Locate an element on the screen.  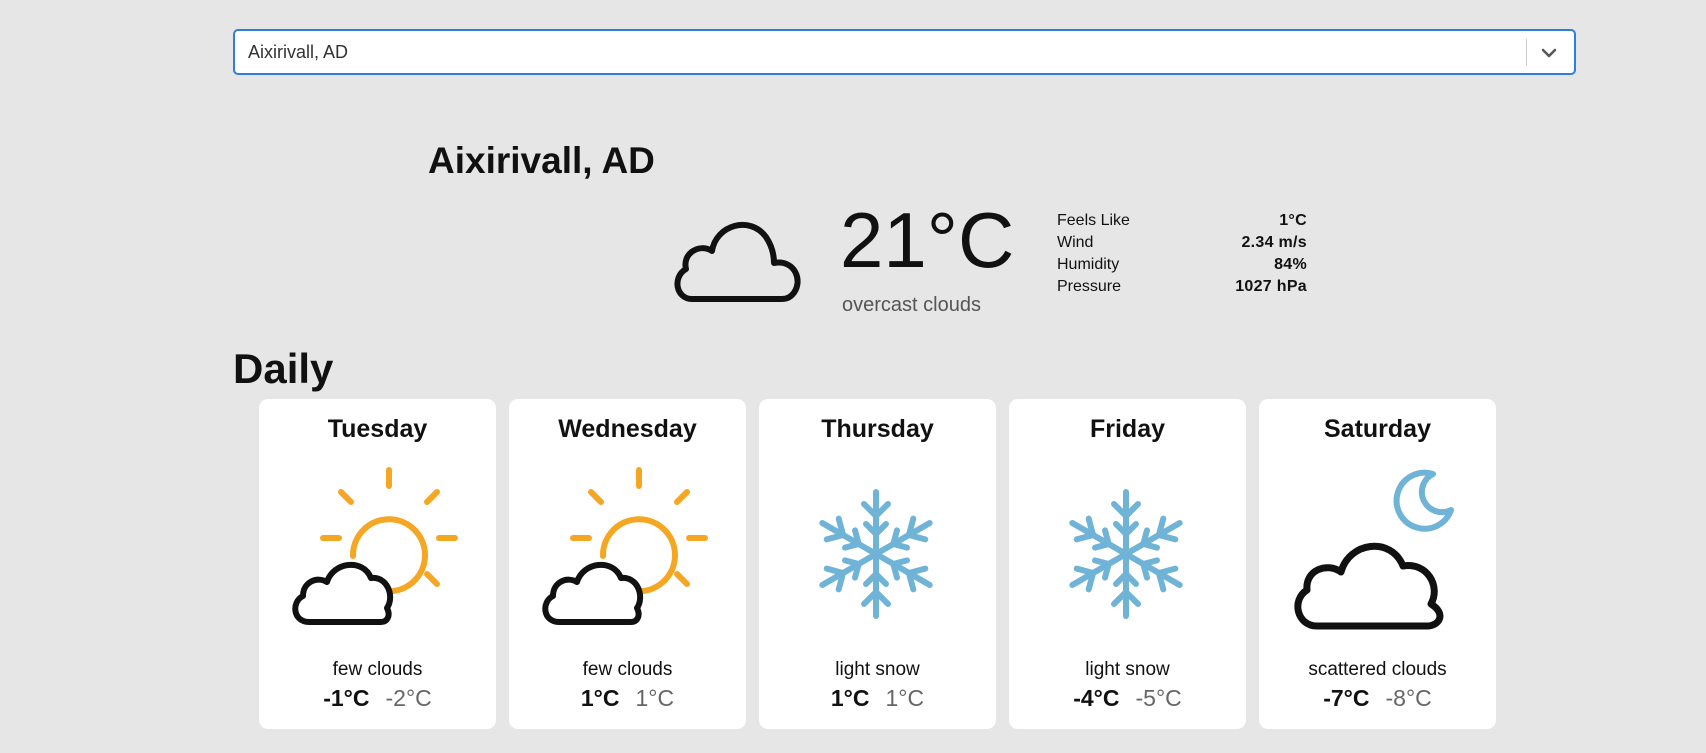
forecast-max-temp: -1°C is located at coordinates (346, 698).